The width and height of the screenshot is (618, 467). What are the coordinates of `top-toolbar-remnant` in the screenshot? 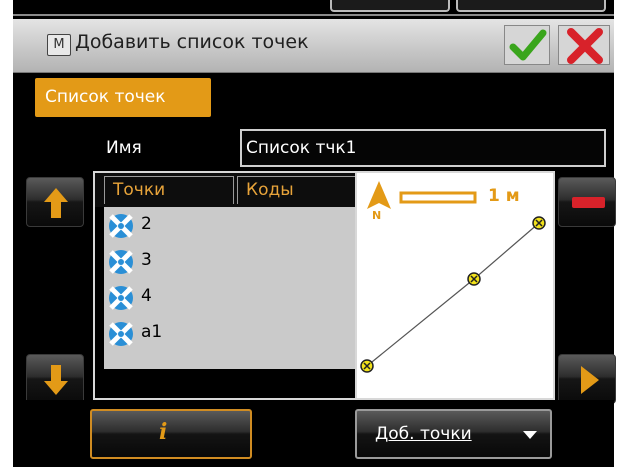 It's located at (313, 8).